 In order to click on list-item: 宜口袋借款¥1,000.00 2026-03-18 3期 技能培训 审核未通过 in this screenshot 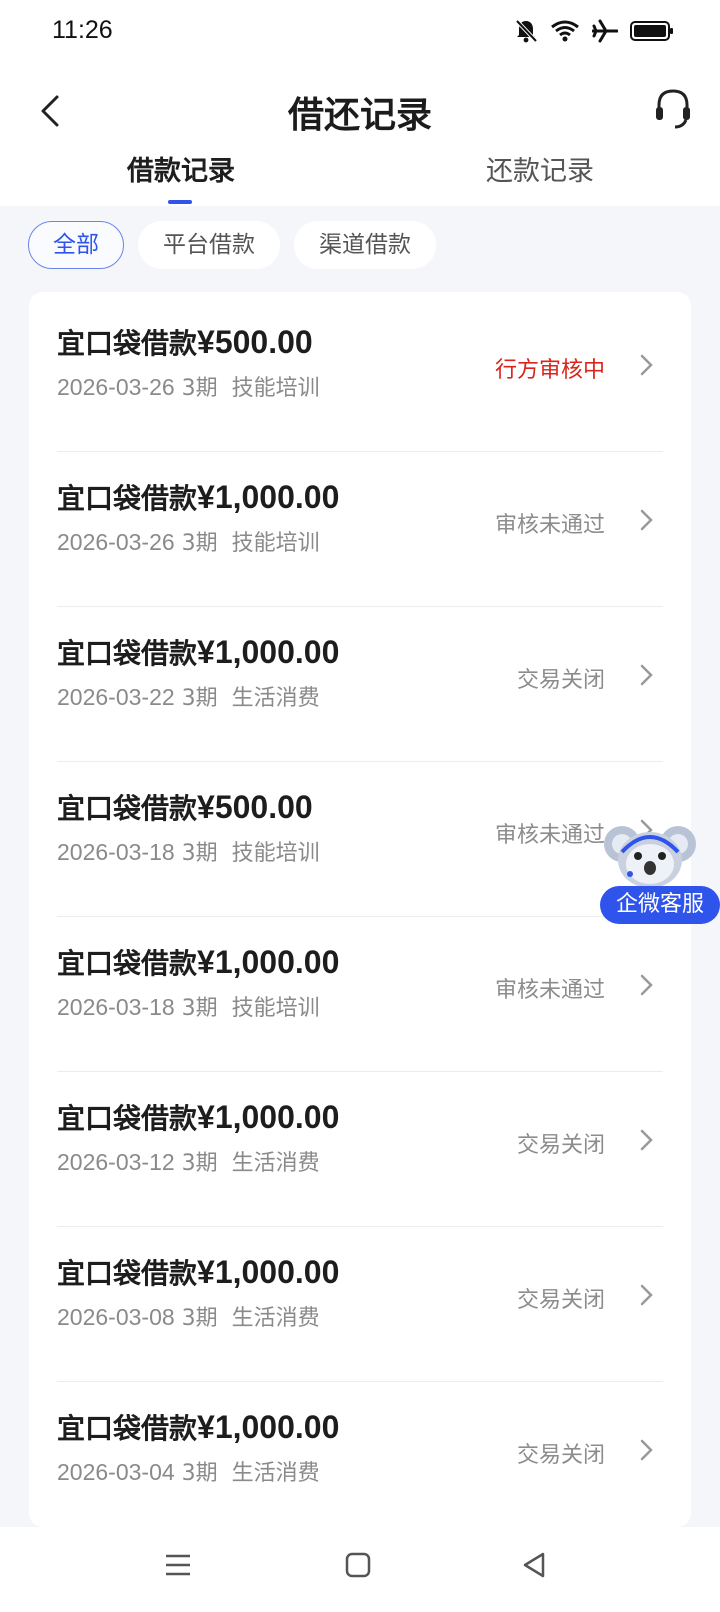, I will do `click(360, 992)`.